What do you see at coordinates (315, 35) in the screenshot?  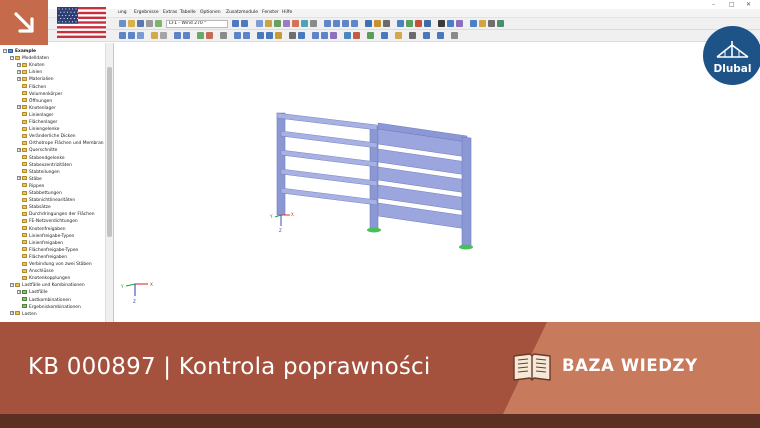 I see `local-axis-icon` at bounding box center [315, 35].